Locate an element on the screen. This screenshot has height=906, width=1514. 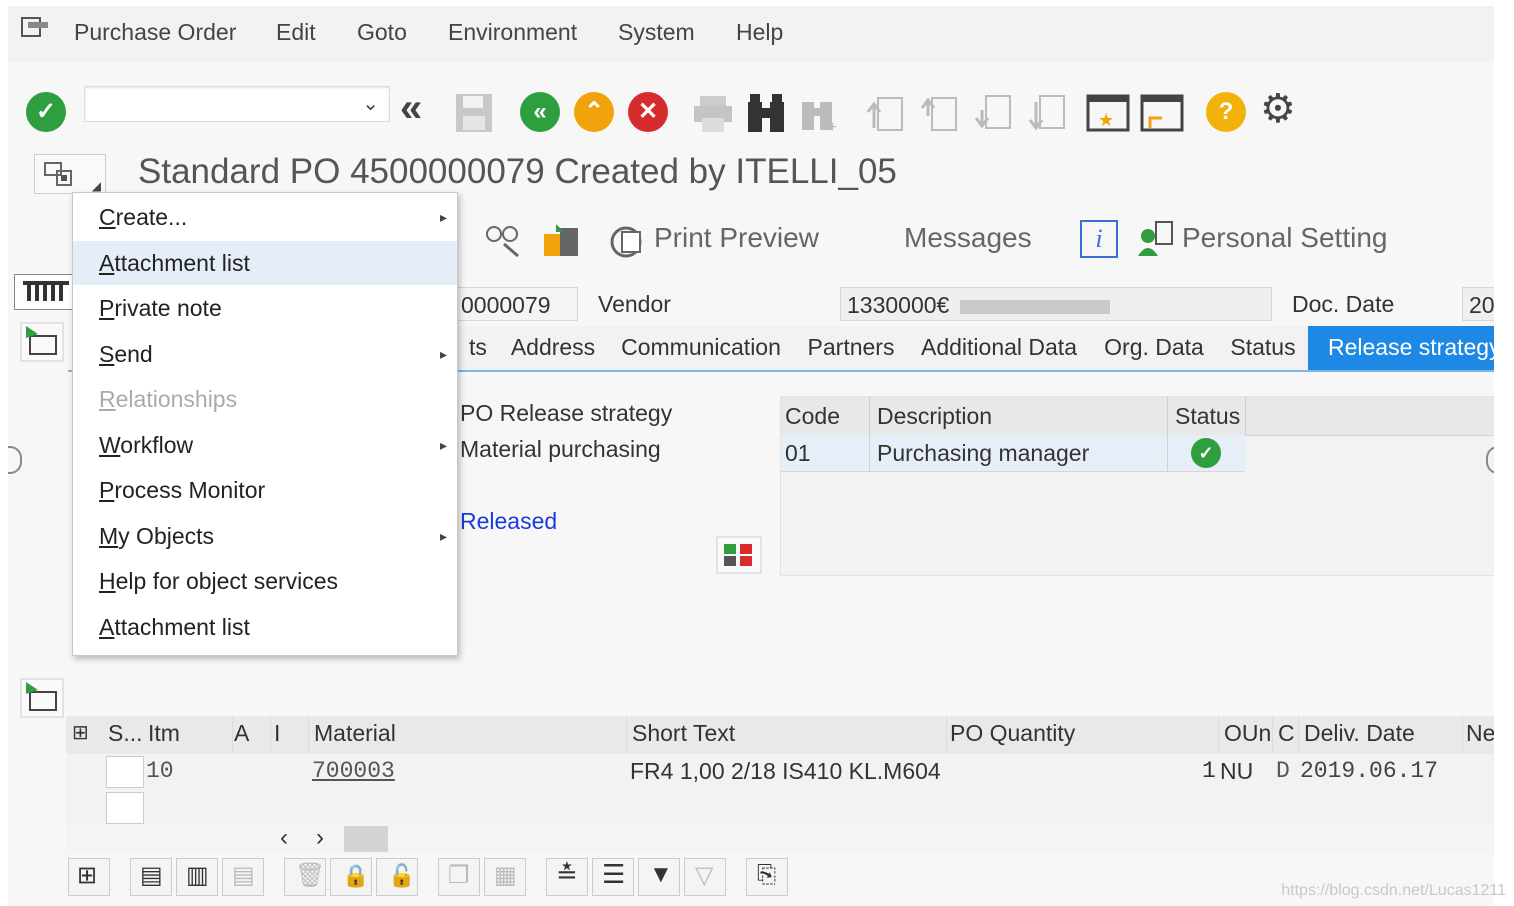
menu-item-create: Create... ▸ is located at coordinates (265, 217).